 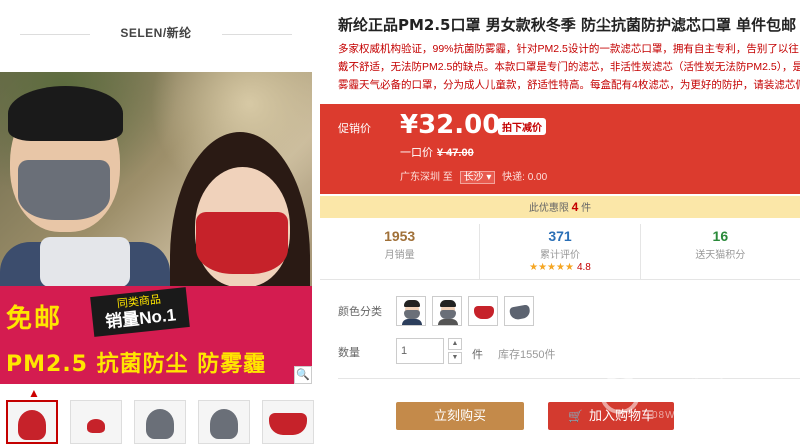 I want to click on watermark-main: 08我家, so click(x=692, y=392).